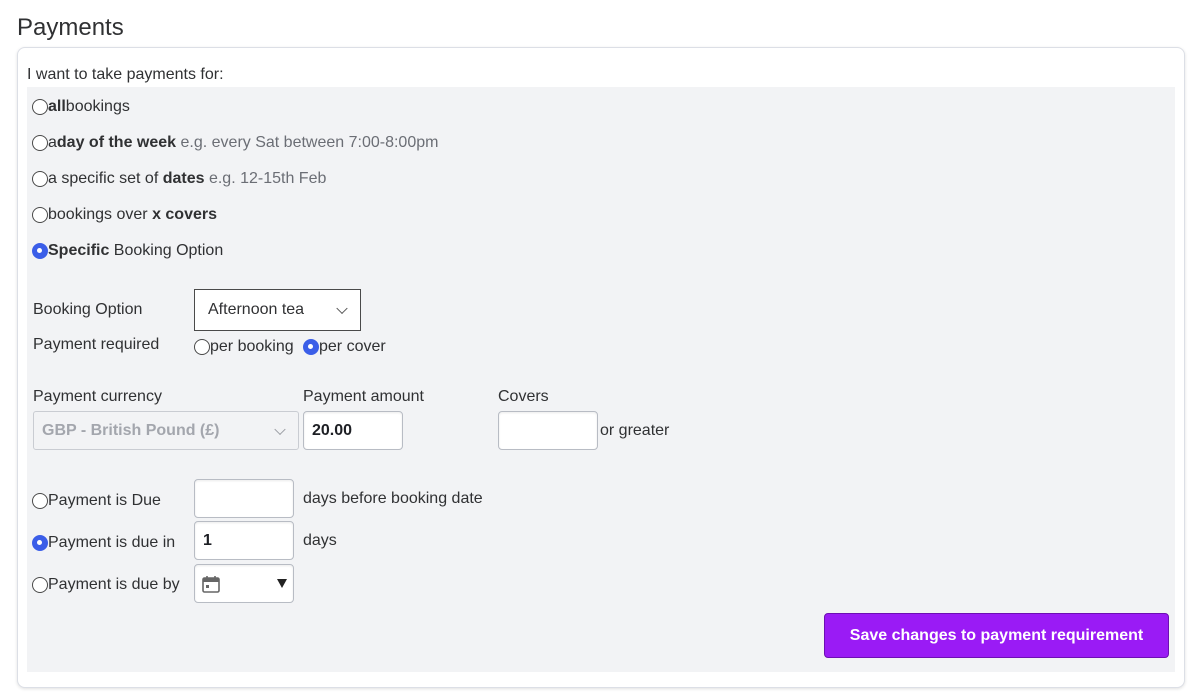 This screenshot has height=700, width=1198. I want to click on option-dates-bold: dates, so click(183, 178).